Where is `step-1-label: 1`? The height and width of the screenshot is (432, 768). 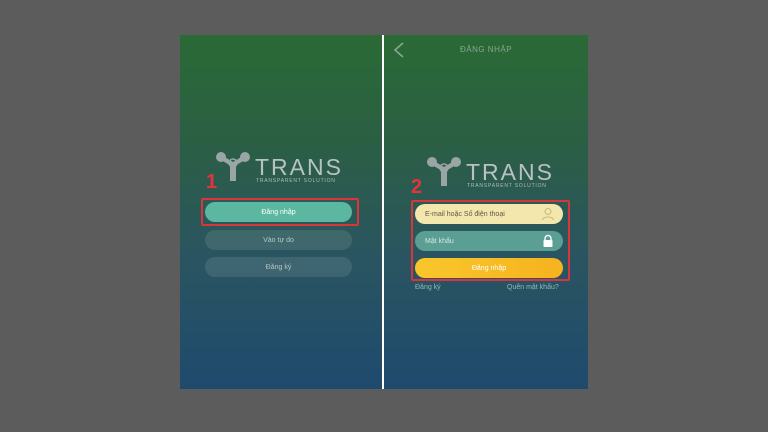
step-1-label: 1 is located at coordinates (212, 182).